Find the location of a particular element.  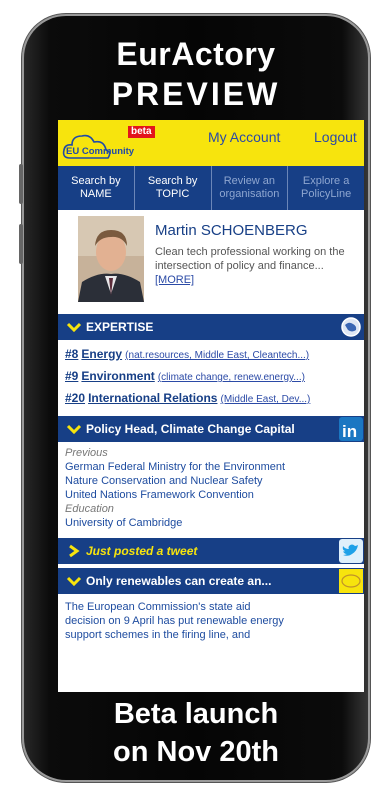

nav-search-by-topic: Search by TOPIC is located at coordinates (173, 188).